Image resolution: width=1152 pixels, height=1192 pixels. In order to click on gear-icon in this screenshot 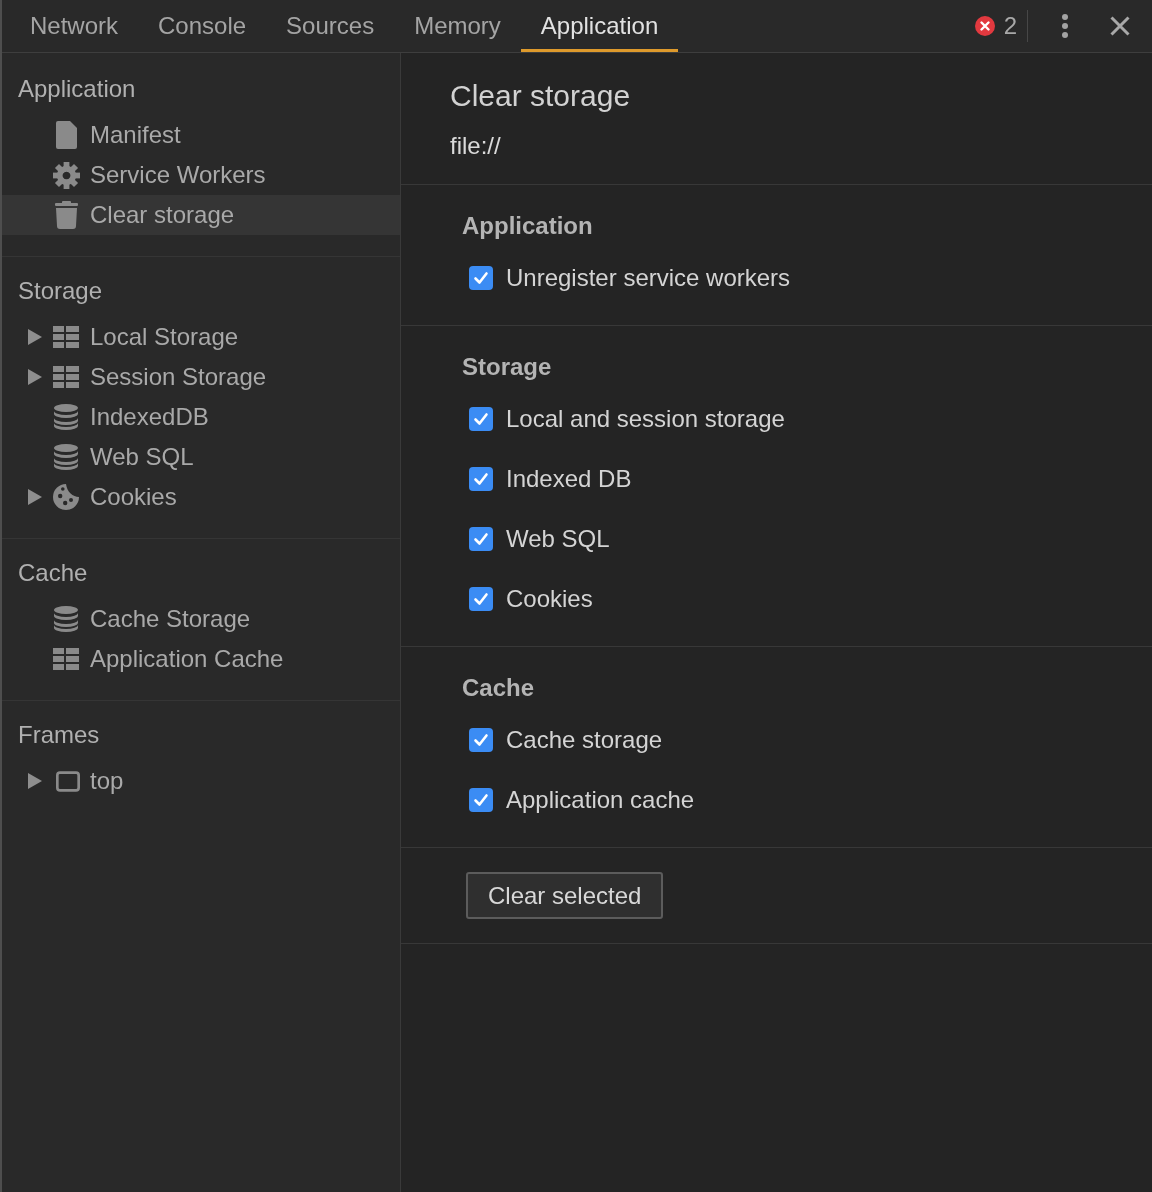, I will do `click(66, 175)`.